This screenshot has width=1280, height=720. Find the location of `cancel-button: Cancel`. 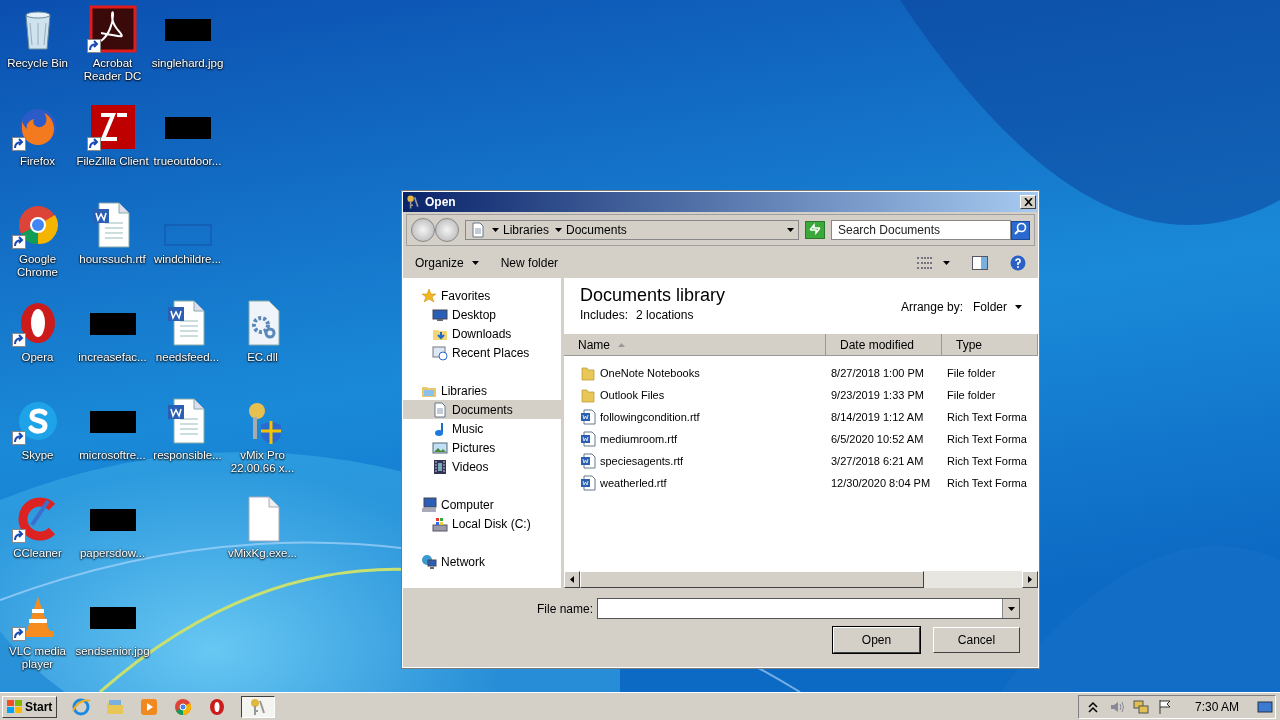

cancel-button: Cancel is located at coordinates (976, 640).